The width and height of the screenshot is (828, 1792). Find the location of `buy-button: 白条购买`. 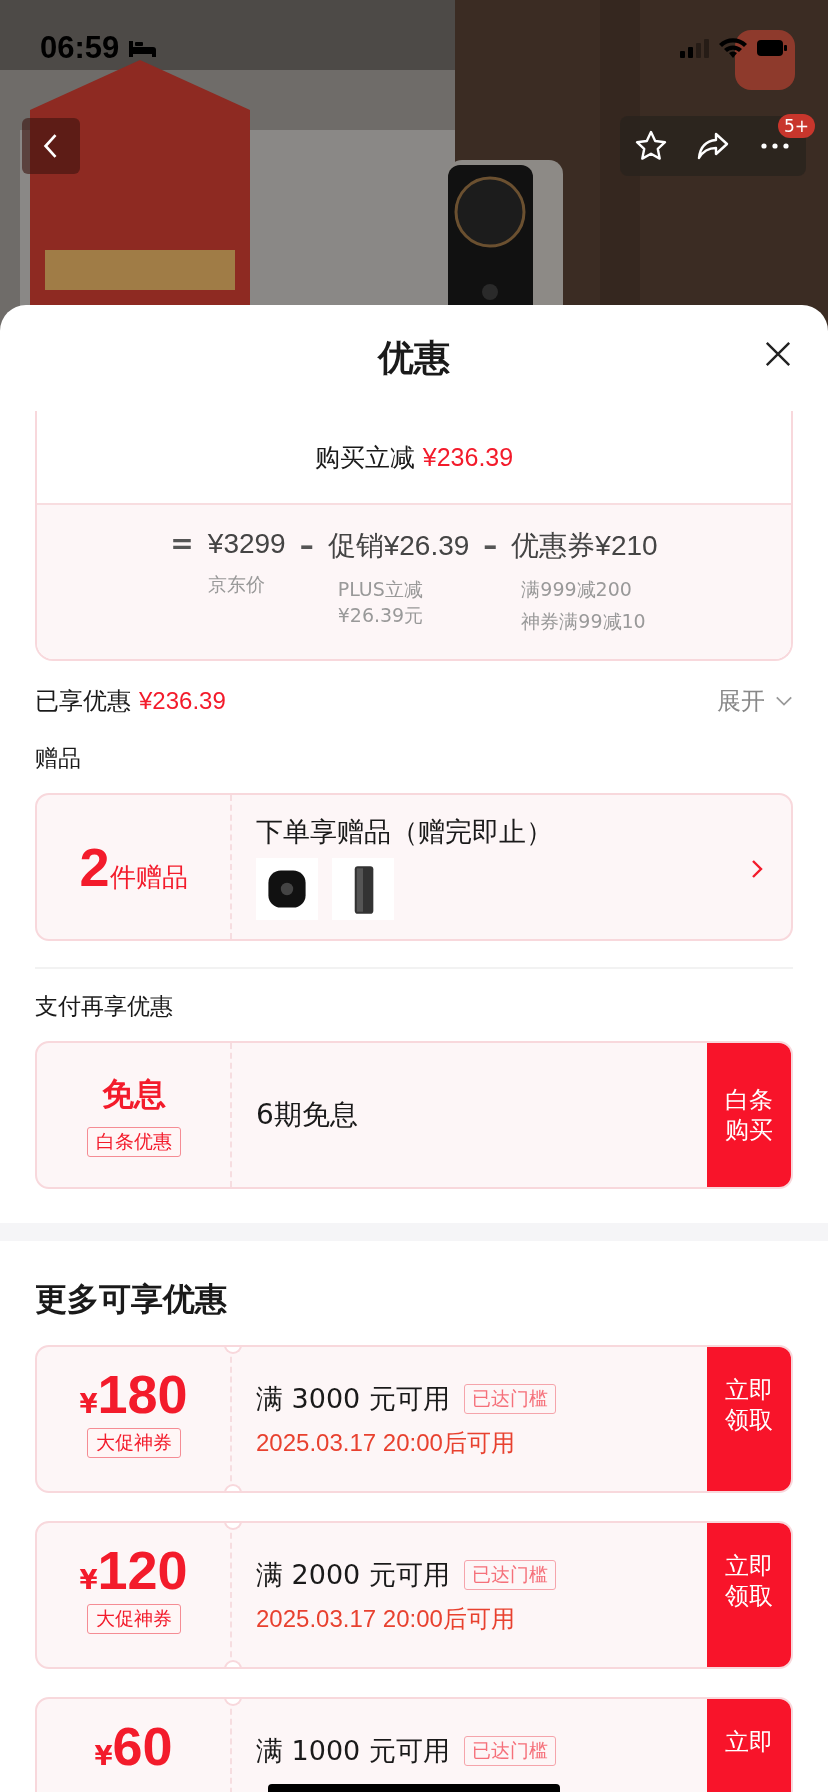

buy-button: 白条购买 is located at coordinates (749, 1115).